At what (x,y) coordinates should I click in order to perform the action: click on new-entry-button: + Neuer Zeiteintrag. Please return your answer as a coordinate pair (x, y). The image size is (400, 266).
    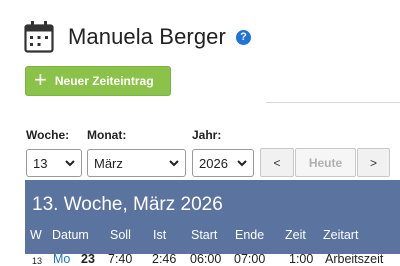
    Looking at the image, I should click on (98, 81).